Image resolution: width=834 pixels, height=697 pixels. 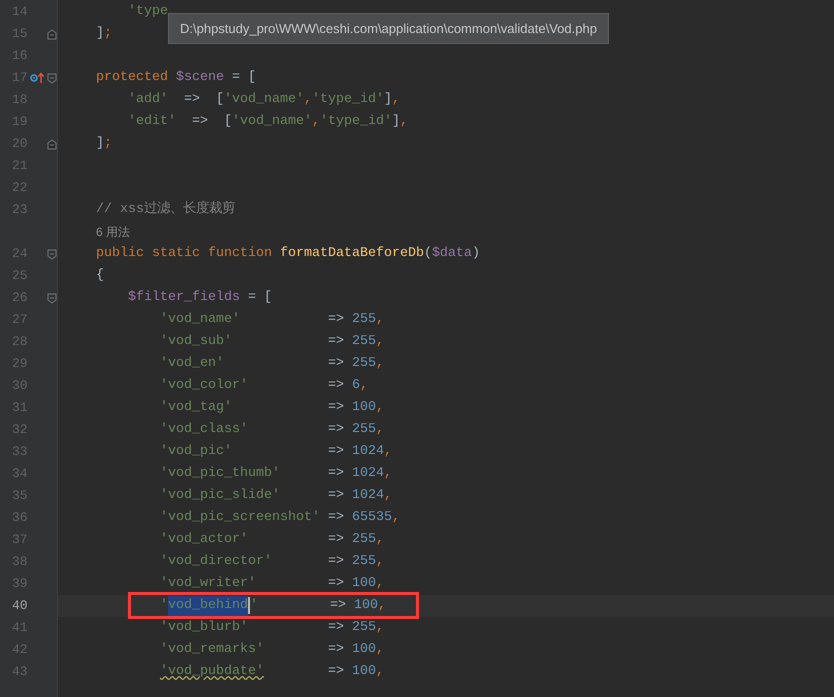 I want to click on code-token: 'vod_pubdate', so click(x=212, y=672).